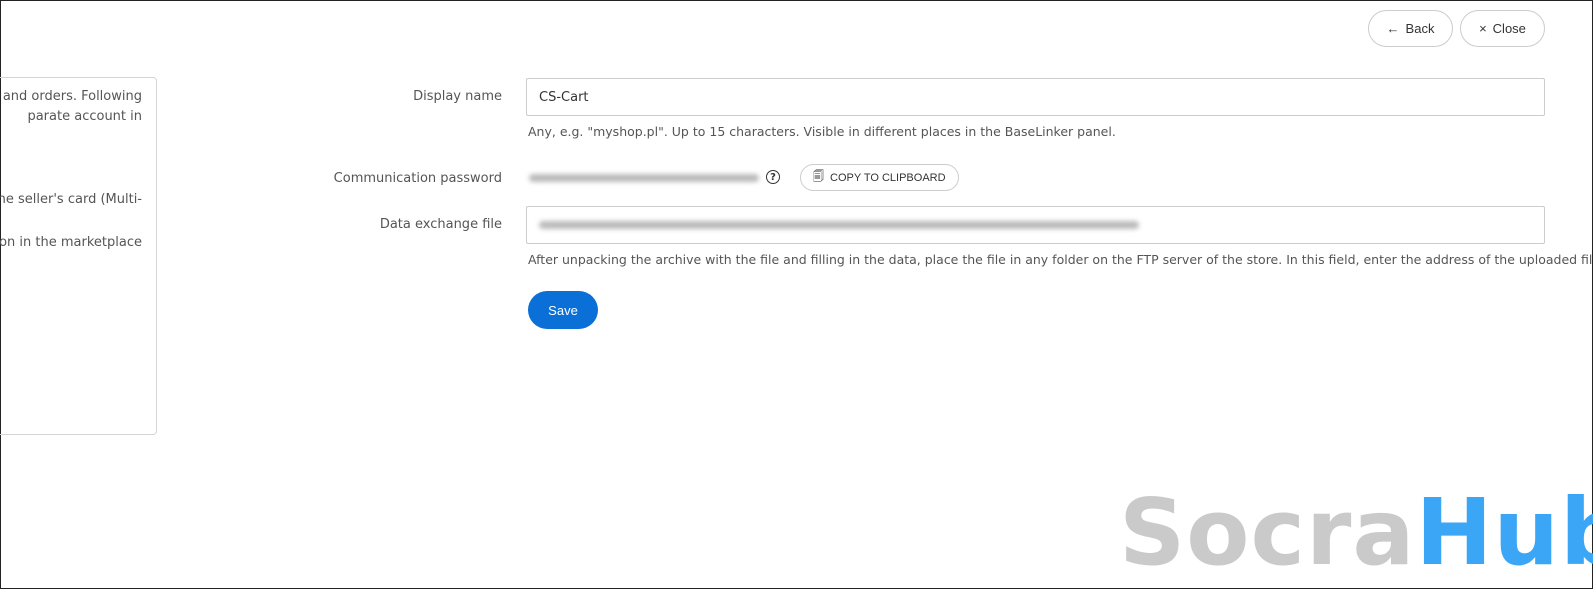 The height and width of the screenshot is (589, 1593). Describe the element at coordinates (1356, 532) in the screenshot. I see `socrahub-watermark: SocraHub` at that location.